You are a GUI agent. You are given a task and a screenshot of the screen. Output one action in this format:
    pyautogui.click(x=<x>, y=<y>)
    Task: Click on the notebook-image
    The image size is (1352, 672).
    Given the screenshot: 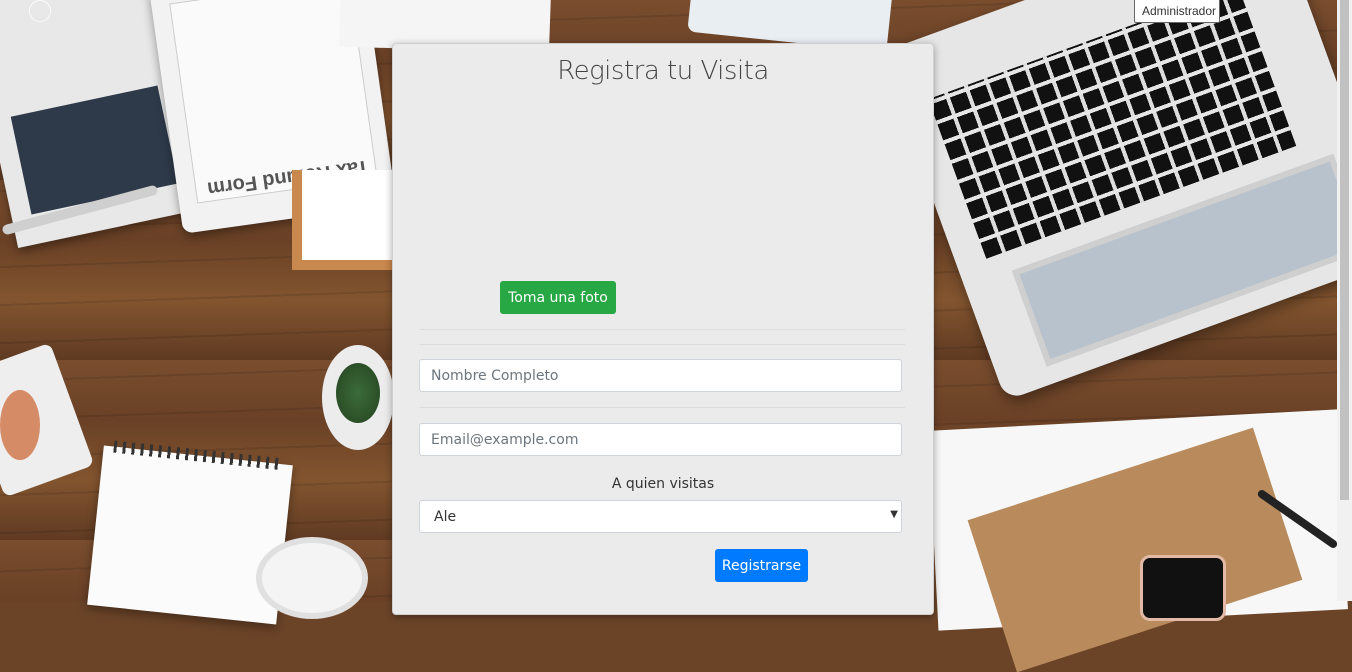 What is the action you would take?
    pyautogui.click(x=190, y=532)
    